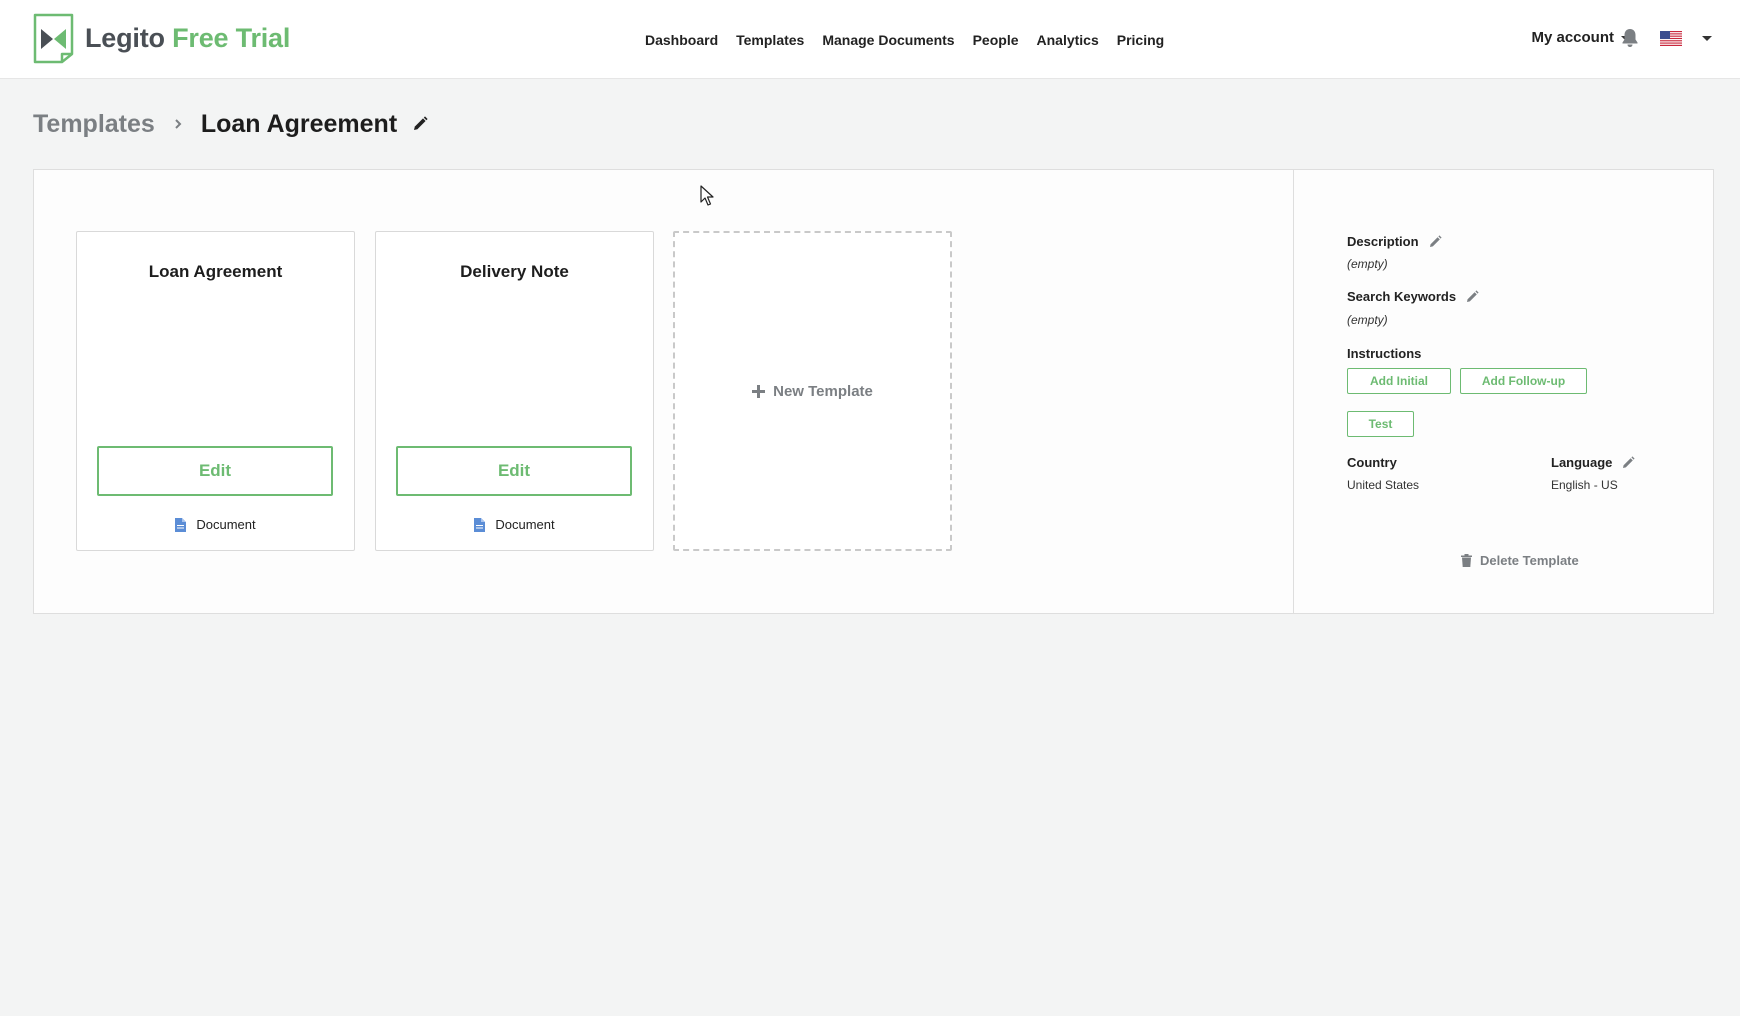 Image resolution: width=1740 pixels, height=1016 pixels. Describe the element at coordinates (1630, 38) in the screenshot. I see `bell-icon` at that location.